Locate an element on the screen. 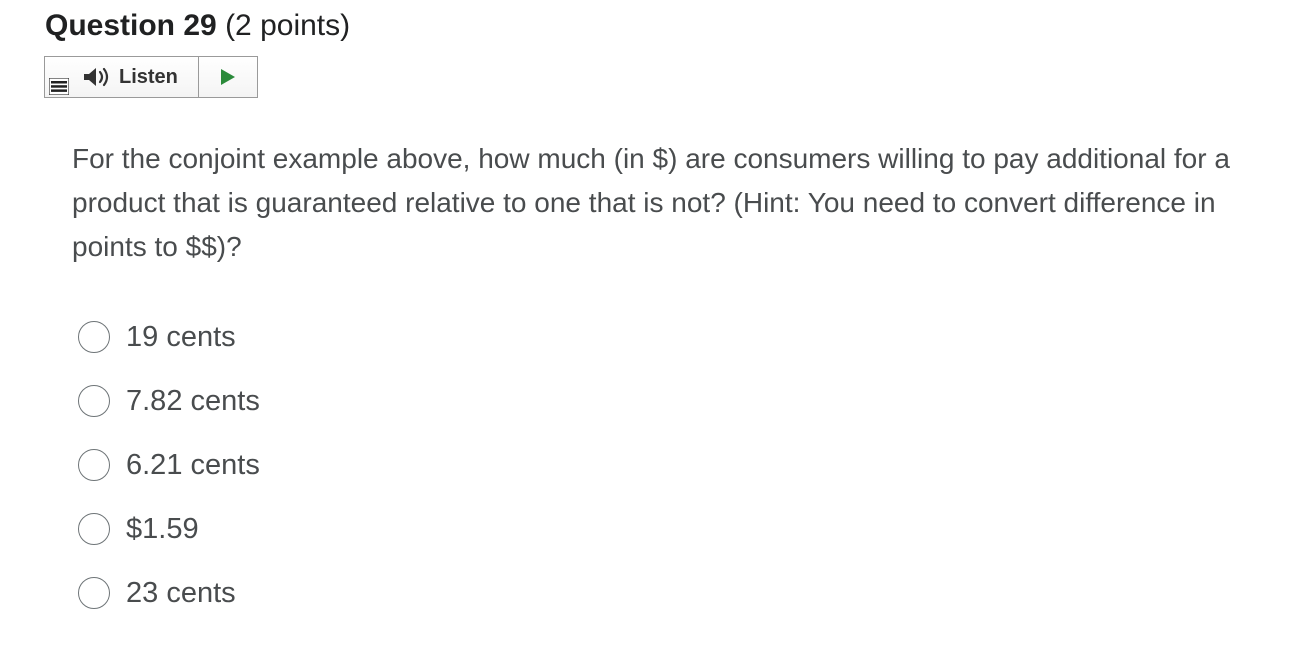 This screenshot has height=666, width=1298. answer-option: 23 cents is located at coordinates (169, 593).